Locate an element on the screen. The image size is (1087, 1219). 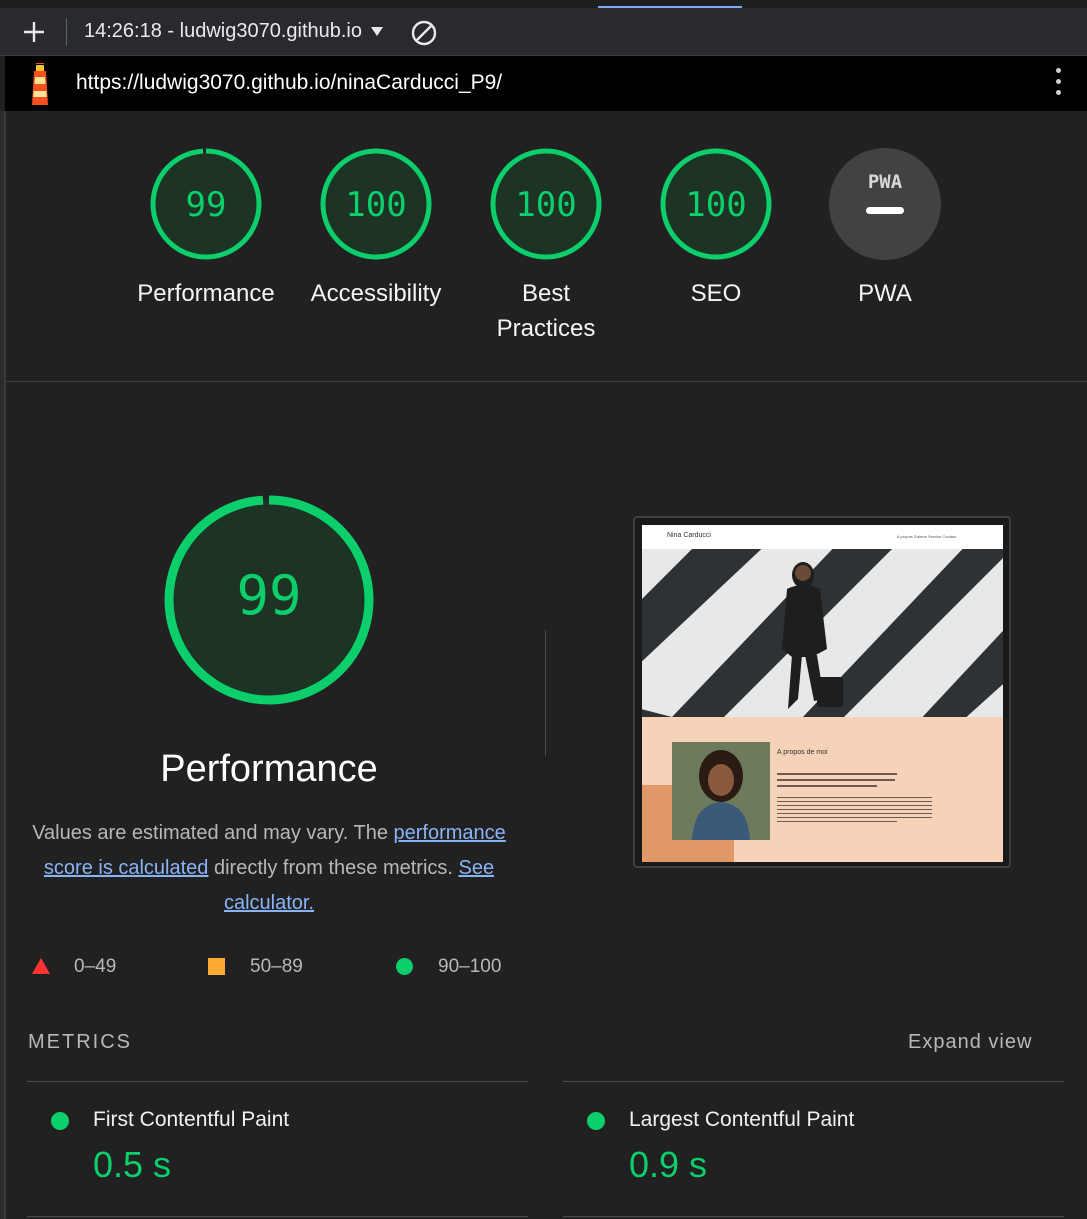
legend-range: 0–49 is located at coordinates (95, 966).